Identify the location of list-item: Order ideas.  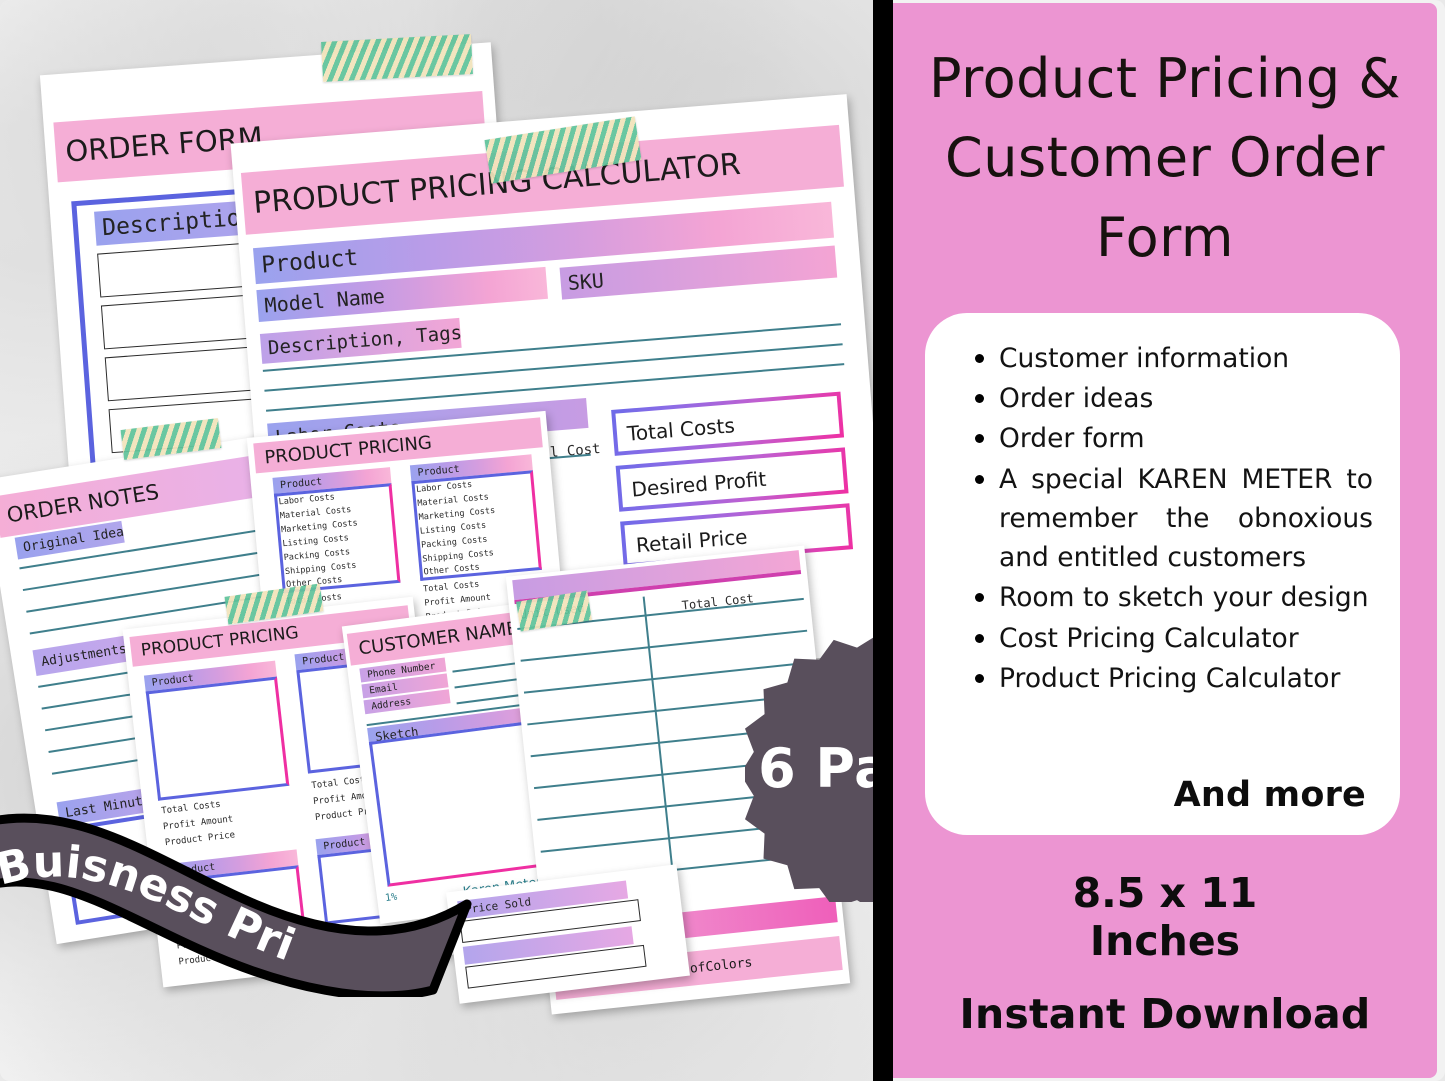
(1173, 398).